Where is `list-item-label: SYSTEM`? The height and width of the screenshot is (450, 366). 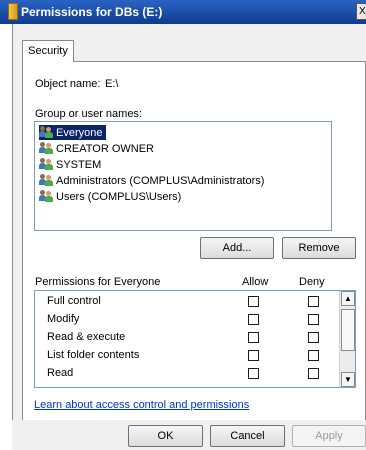 list-item-label: SYSTEM is located at coordinates (79, 165).